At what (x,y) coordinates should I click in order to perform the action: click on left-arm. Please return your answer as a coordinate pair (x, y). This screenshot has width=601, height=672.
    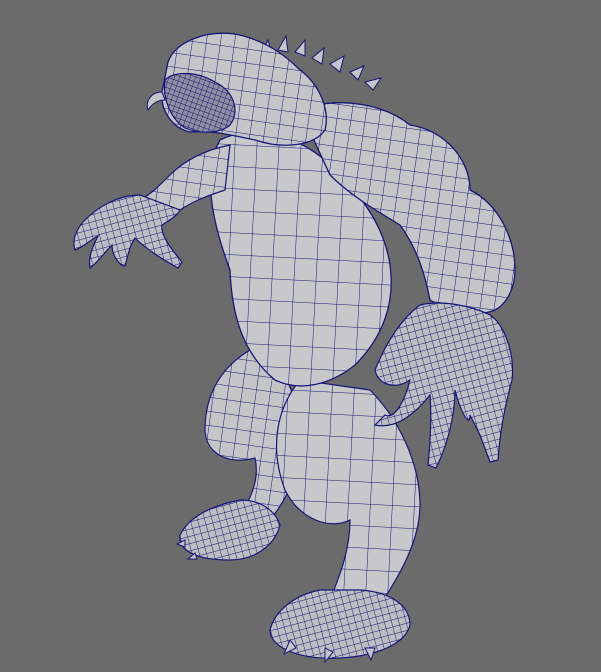
    Looking at the image, I should click on (152, 207).